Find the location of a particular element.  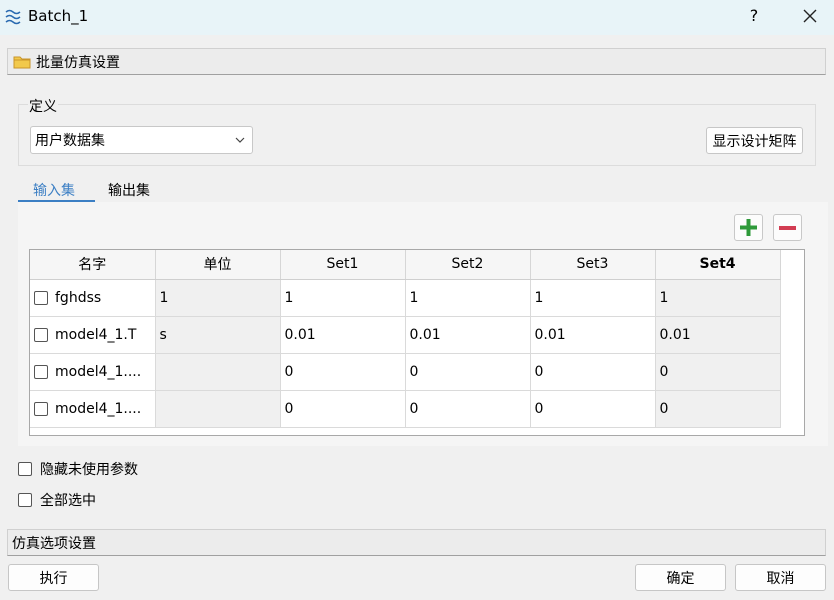

select-all-option: 全部选中 is located at coordinates (57, 500).